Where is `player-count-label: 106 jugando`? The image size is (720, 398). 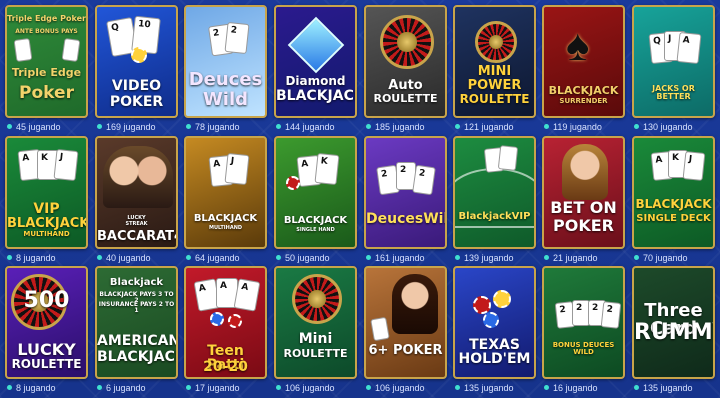
player-count-label: 106 jugando is located at coordinates (400, 387).